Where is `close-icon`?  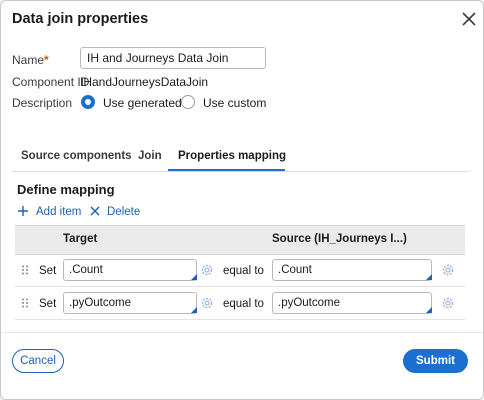 close-icon is located at coordinates (469, 19).